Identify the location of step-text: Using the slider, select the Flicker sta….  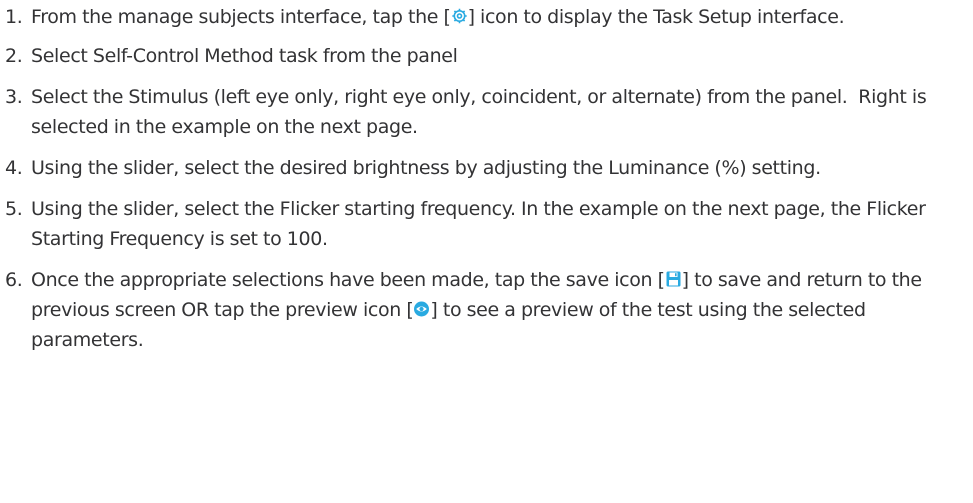
(478, 224).